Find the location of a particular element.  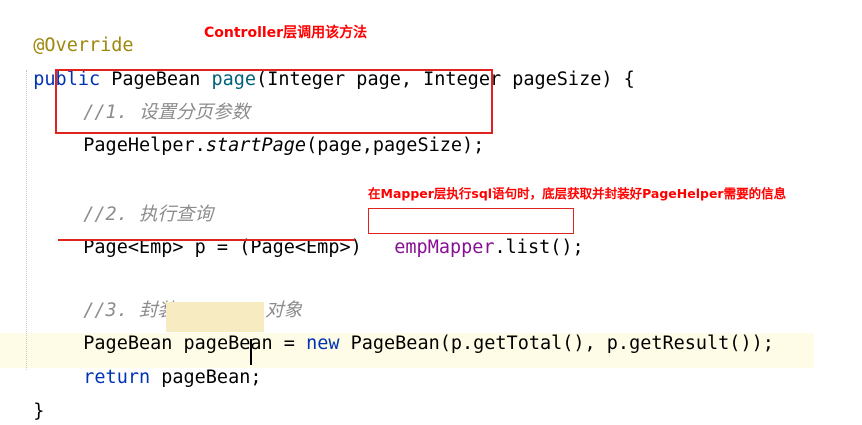

keyword-new: new is located at coordinates (323, 343).